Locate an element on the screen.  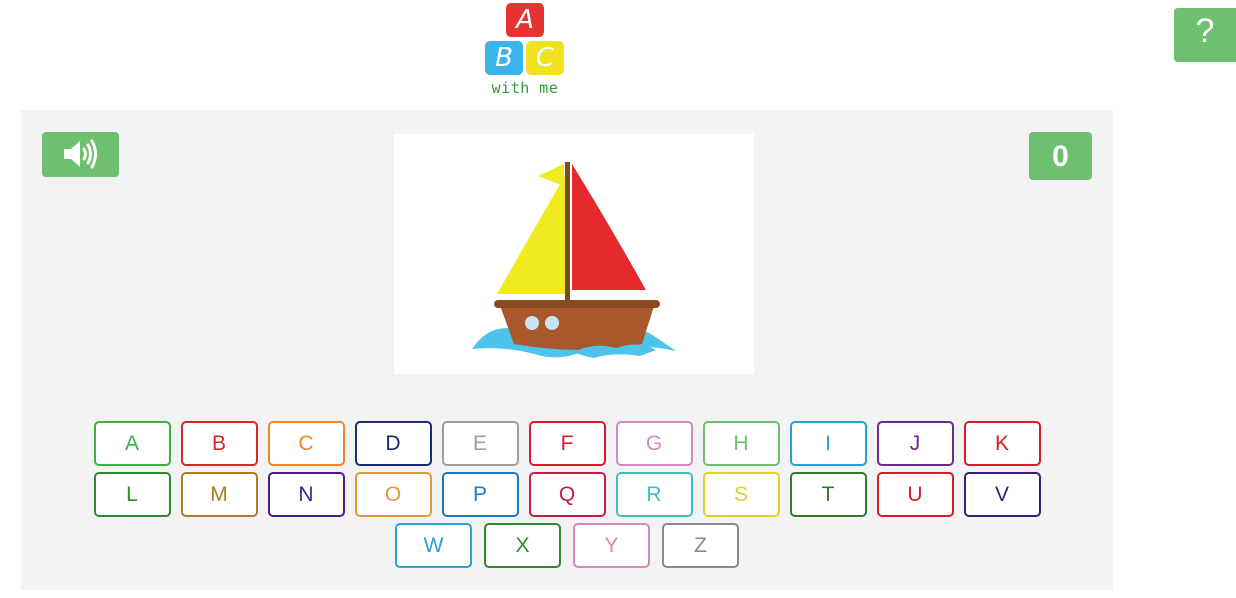
letter-key-p: P is located at coordinates (480, 494).